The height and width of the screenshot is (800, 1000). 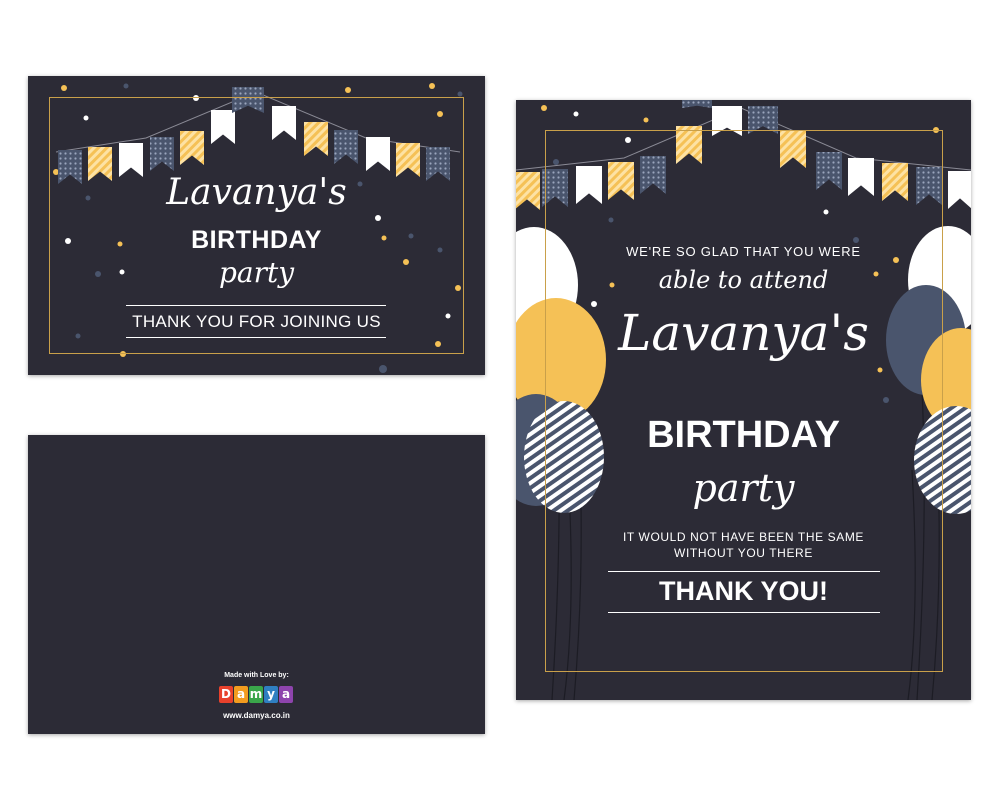 What do you see at coordinates (743, 251) in the screenshot?
I see `portrait-glad-line: WE'RE SO GLAD THAT YOU WERE` at bounding box center [743, 251].